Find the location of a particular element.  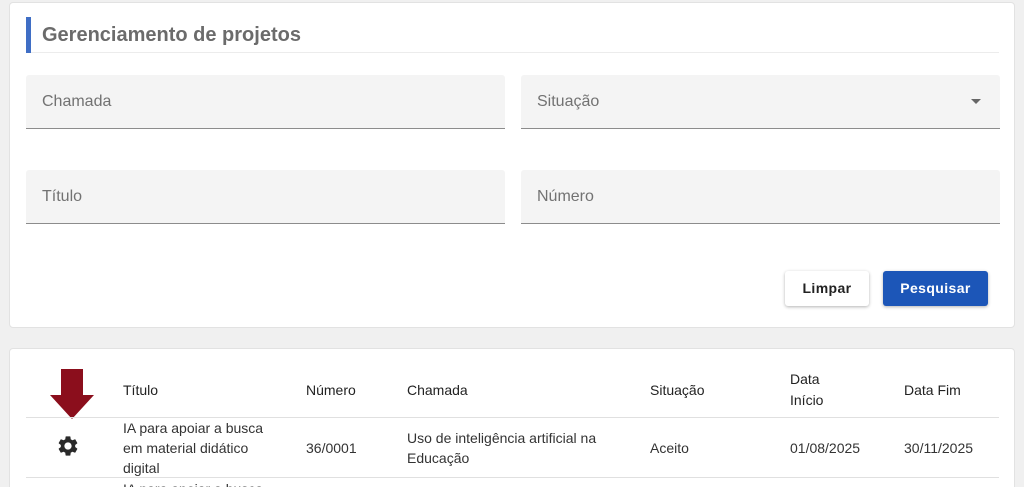

gear-icon is located at coordinates (68, 446).